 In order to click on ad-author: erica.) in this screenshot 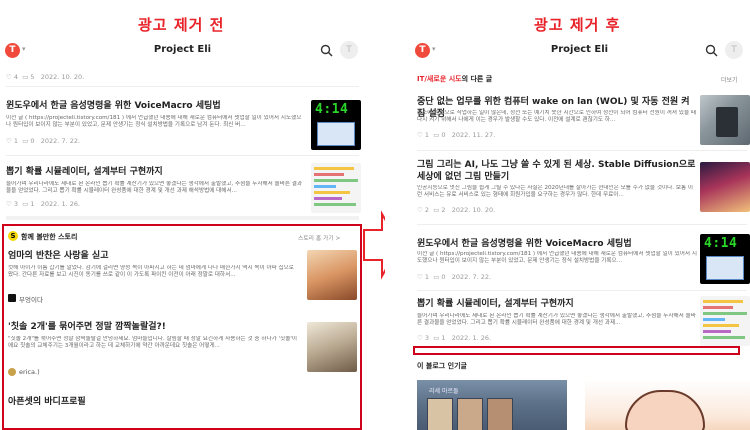, I will do `click(29, 372)`.